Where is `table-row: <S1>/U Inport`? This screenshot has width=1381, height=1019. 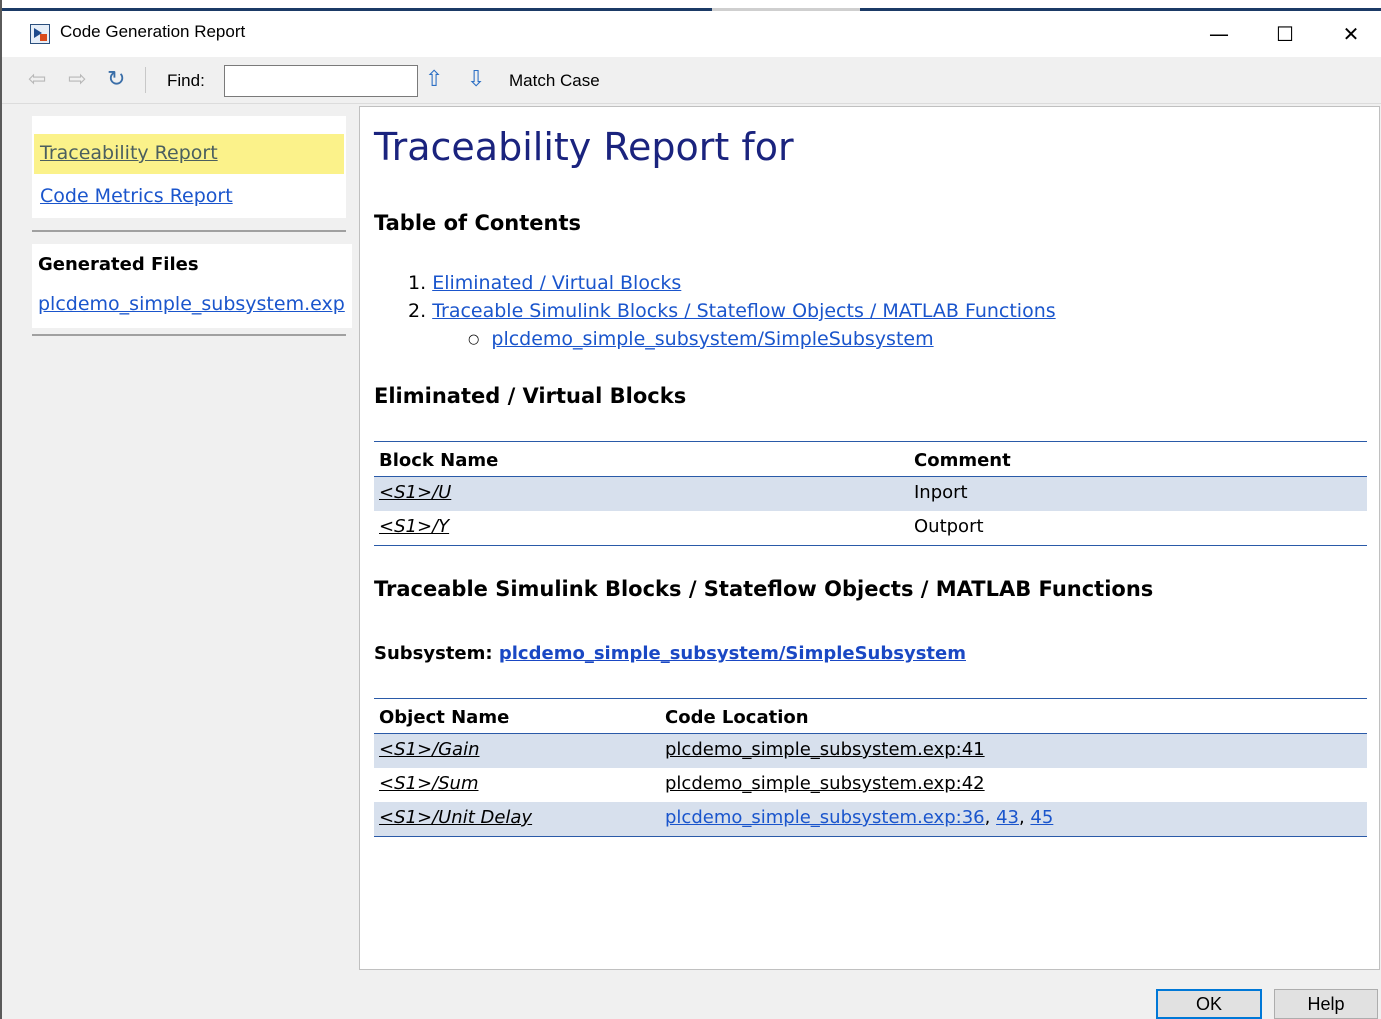 table-row: <S1>/U Inport is located at coordinates (870, 494).